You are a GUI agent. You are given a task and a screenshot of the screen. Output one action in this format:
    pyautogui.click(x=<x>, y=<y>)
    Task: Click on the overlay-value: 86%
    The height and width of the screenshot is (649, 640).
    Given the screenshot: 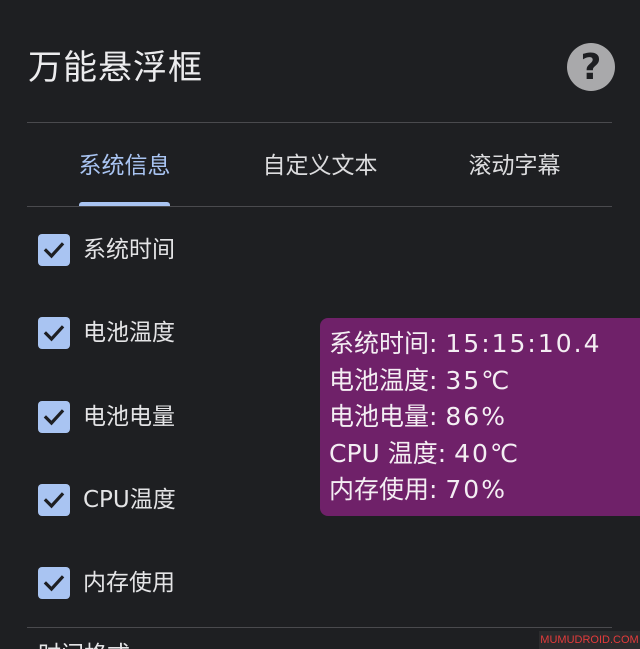 What is the action you would take?
    pyautogui.click(x=476, y=416)
    